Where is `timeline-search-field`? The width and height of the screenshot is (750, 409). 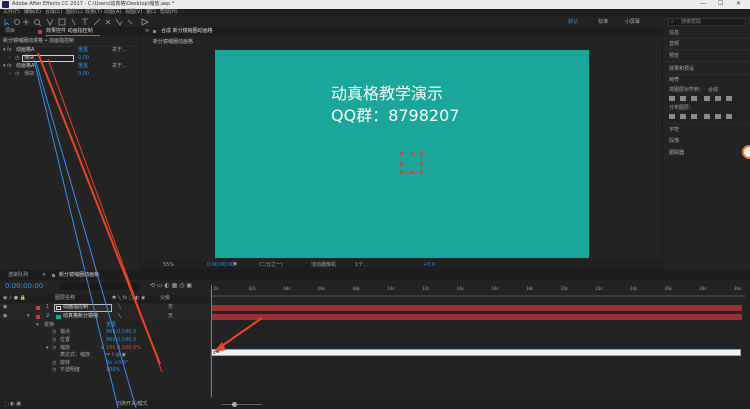 timeline-search-field is located at coordinates (100, 286).